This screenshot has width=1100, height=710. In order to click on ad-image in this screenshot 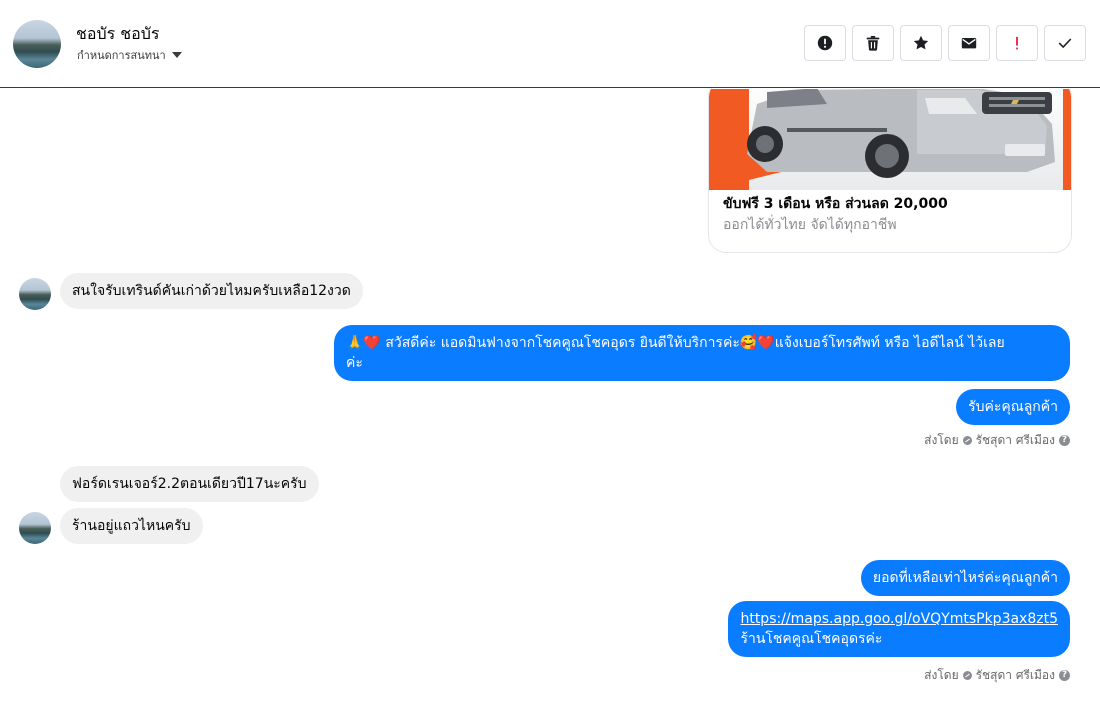, I will do `click(890, 139)`.